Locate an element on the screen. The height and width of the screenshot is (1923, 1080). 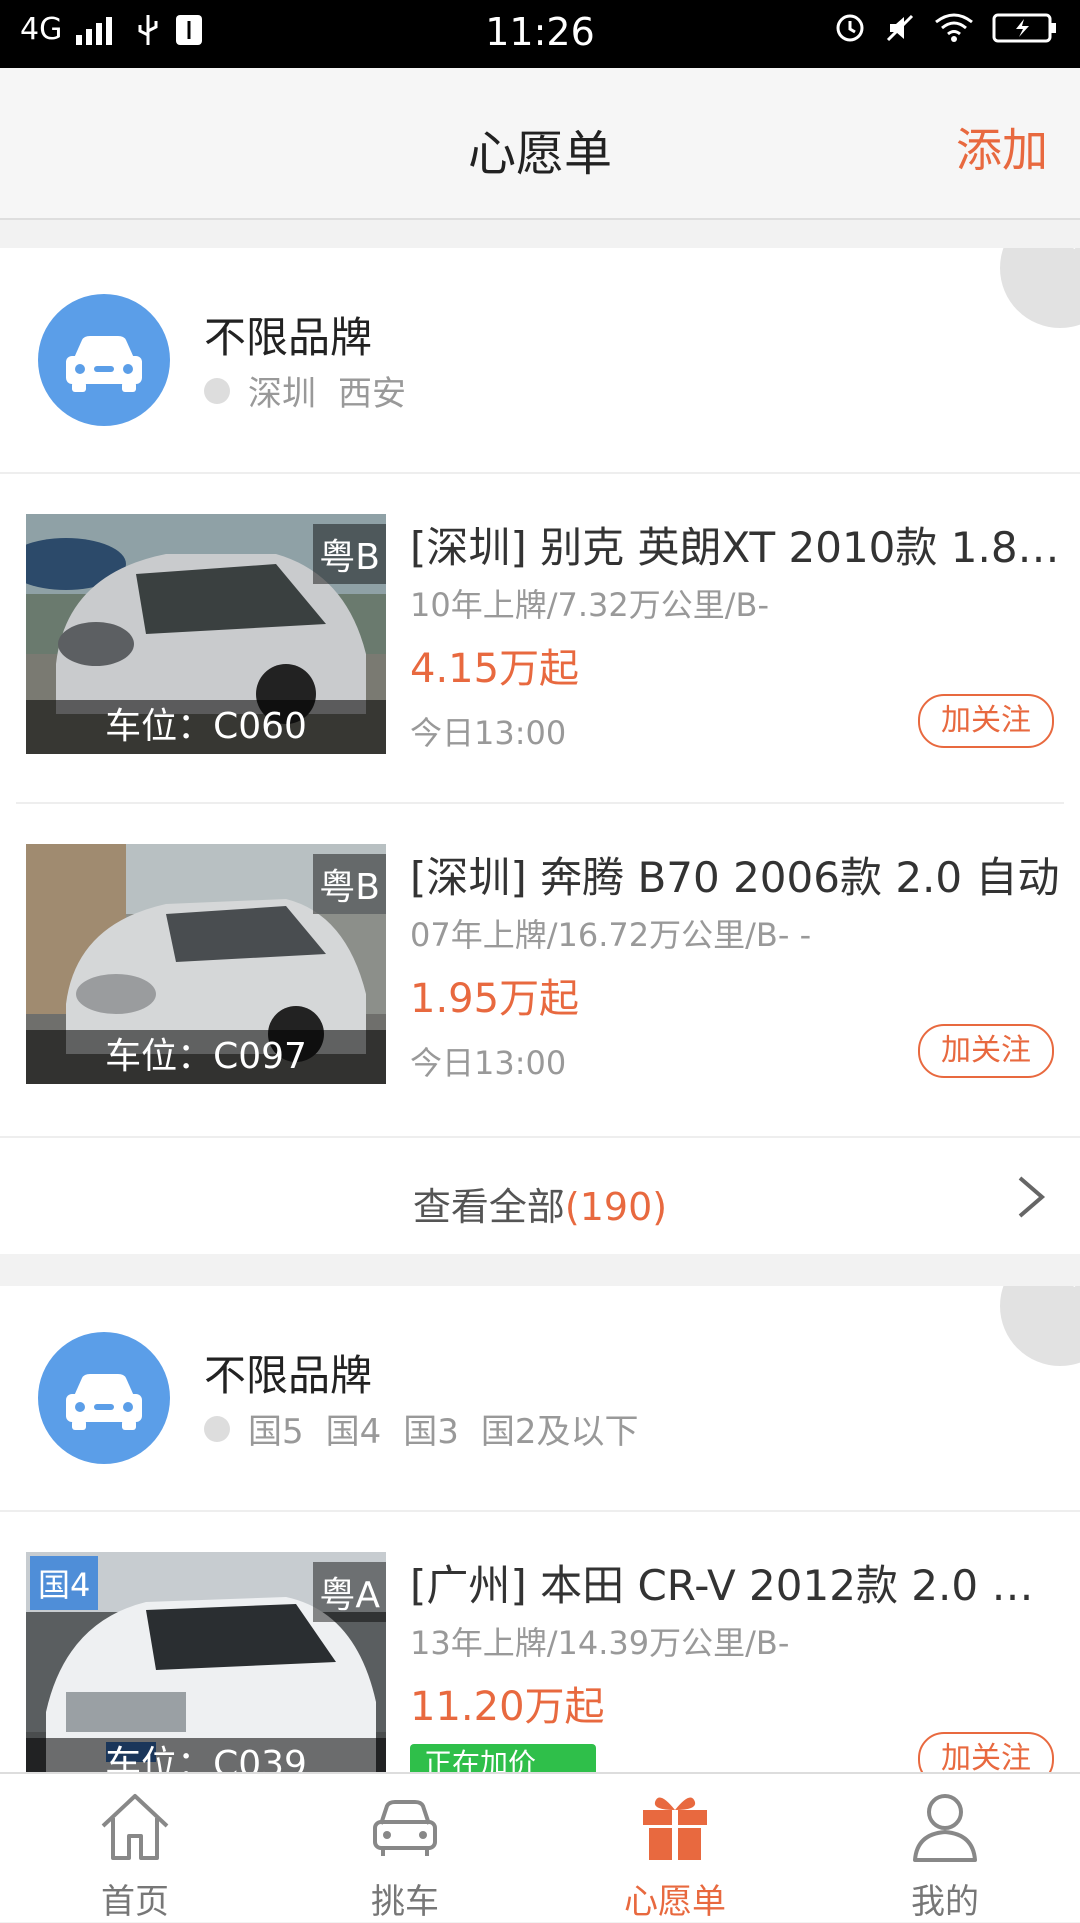
bottom-tab-bar: 首页 挑车 心愿单 我的 is located at coordinates (540, 1847).